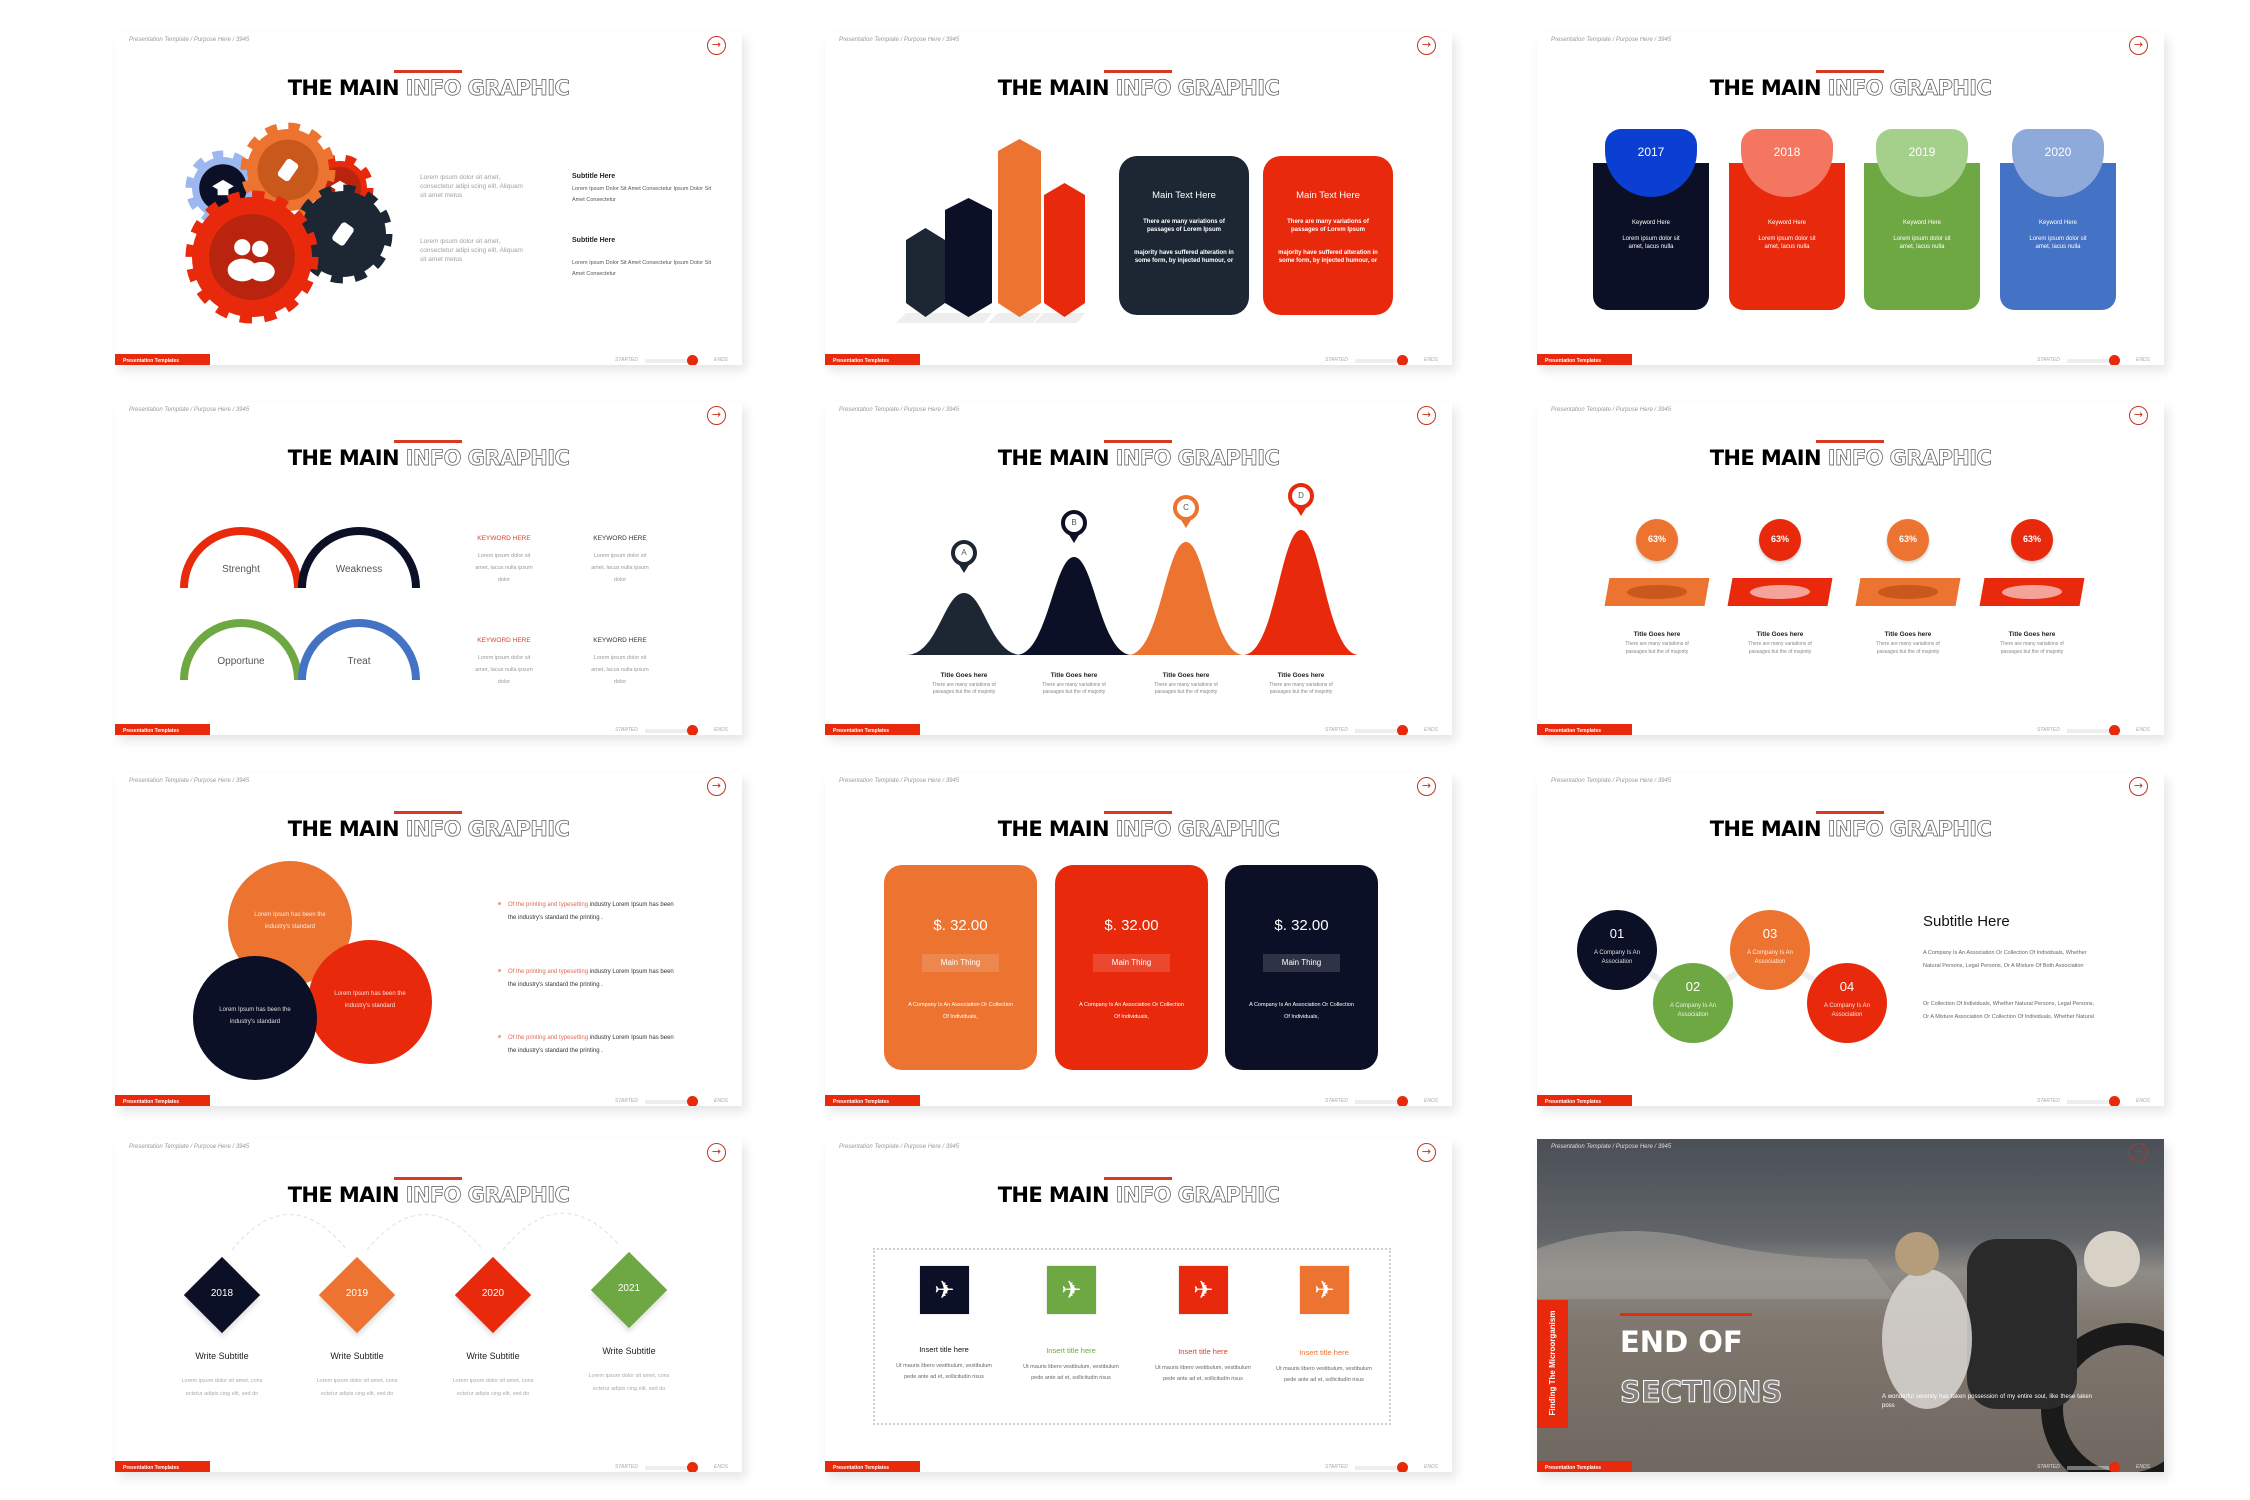 This screenshot has width=2250, height=1500. Describe the element at coordinates (1651, 152) in the screenshot. I see `year-label: 2017` at that location.